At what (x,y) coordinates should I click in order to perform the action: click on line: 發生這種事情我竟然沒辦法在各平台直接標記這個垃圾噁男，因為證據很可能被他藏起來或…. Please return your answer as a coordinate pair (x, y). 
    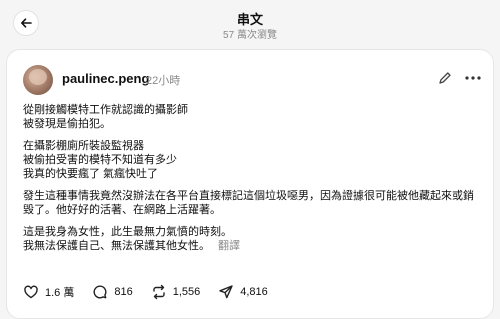
    Looking at the image, I should click on (248, 203).